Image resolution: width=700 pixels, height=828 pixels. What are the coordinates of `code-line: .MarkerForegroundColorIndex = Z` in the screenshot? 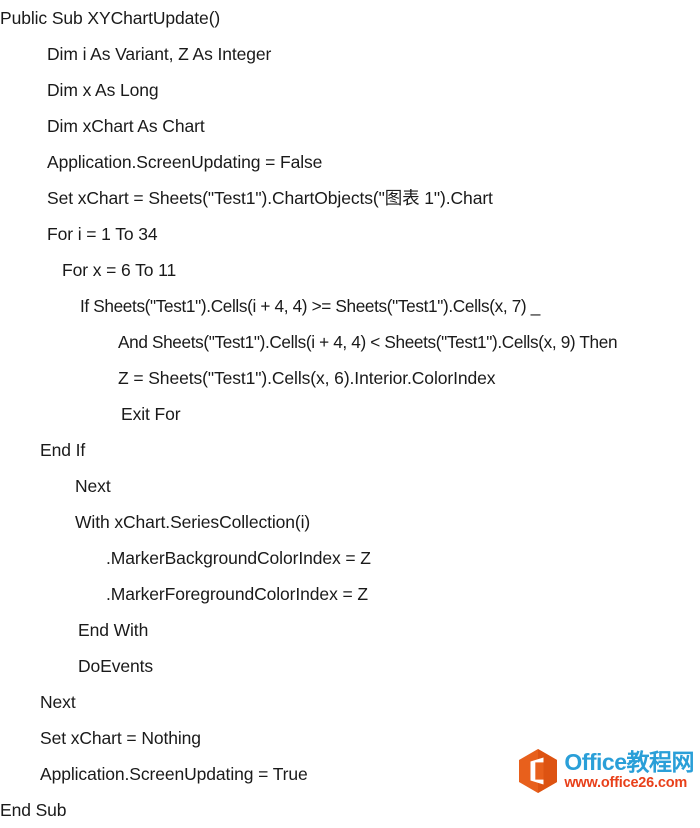 It's located at (237, 594).